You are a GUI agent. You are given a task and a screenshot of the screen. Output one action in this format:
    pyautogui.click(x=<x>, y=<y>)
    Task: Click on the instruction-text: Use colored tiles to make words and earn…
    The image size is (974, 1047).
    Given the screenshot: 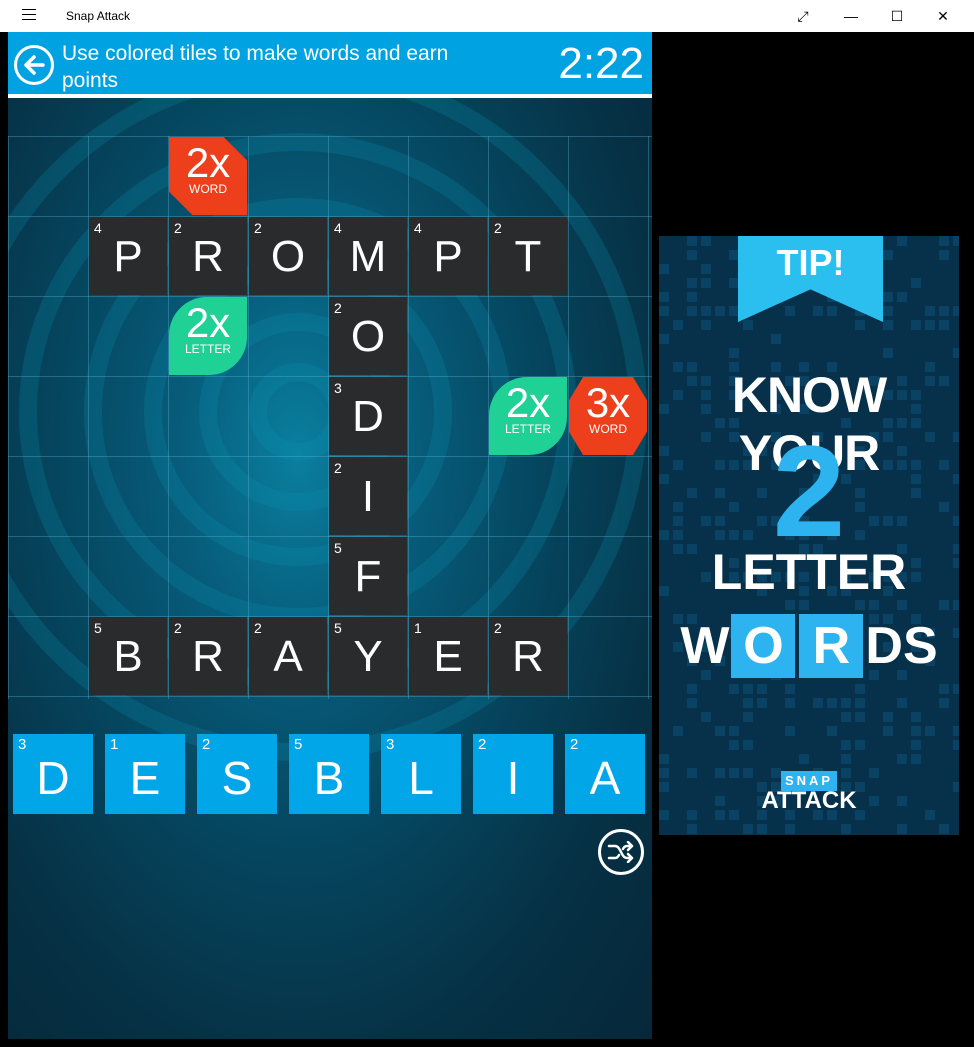 What is the action you would take?
    pyautogui.click(x=255, y=67)
    